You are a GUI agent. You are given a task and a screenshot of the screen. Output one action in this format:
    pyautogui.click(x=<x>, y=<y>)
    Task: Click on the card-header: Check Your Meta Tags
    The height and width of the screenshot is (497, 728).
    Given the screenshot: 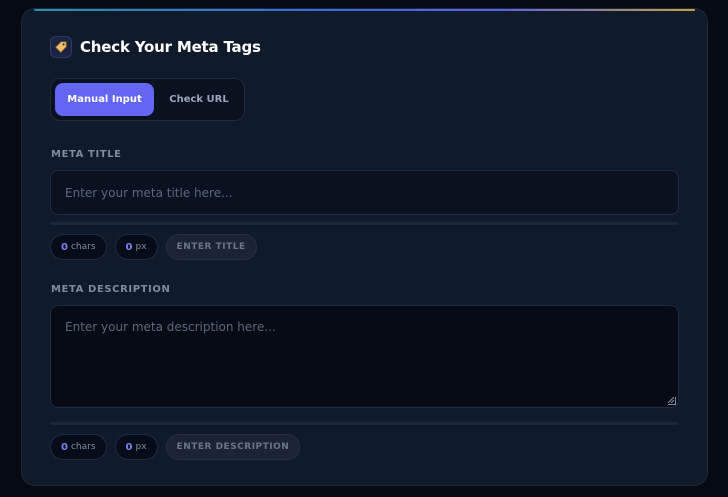 What is the action you would take?
    pyautogui.click(x=155, y=47)
    